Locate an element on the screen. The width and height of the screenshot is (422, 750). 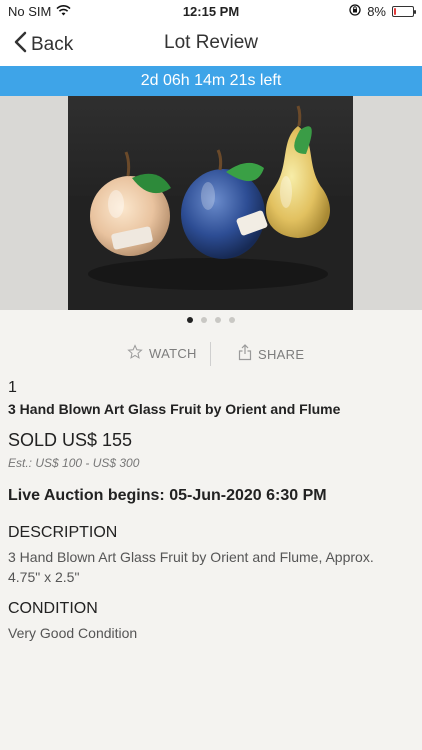
condition-heading: CONDITION is located at coordinates (53, 608).